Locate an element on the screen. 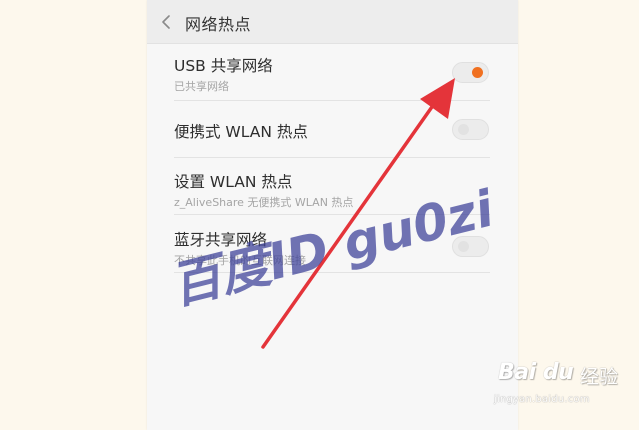  setup-hotspot-subtitle: z_AliveShare 无便携式 WLAN 热点 is located at coordinates (264, 202).